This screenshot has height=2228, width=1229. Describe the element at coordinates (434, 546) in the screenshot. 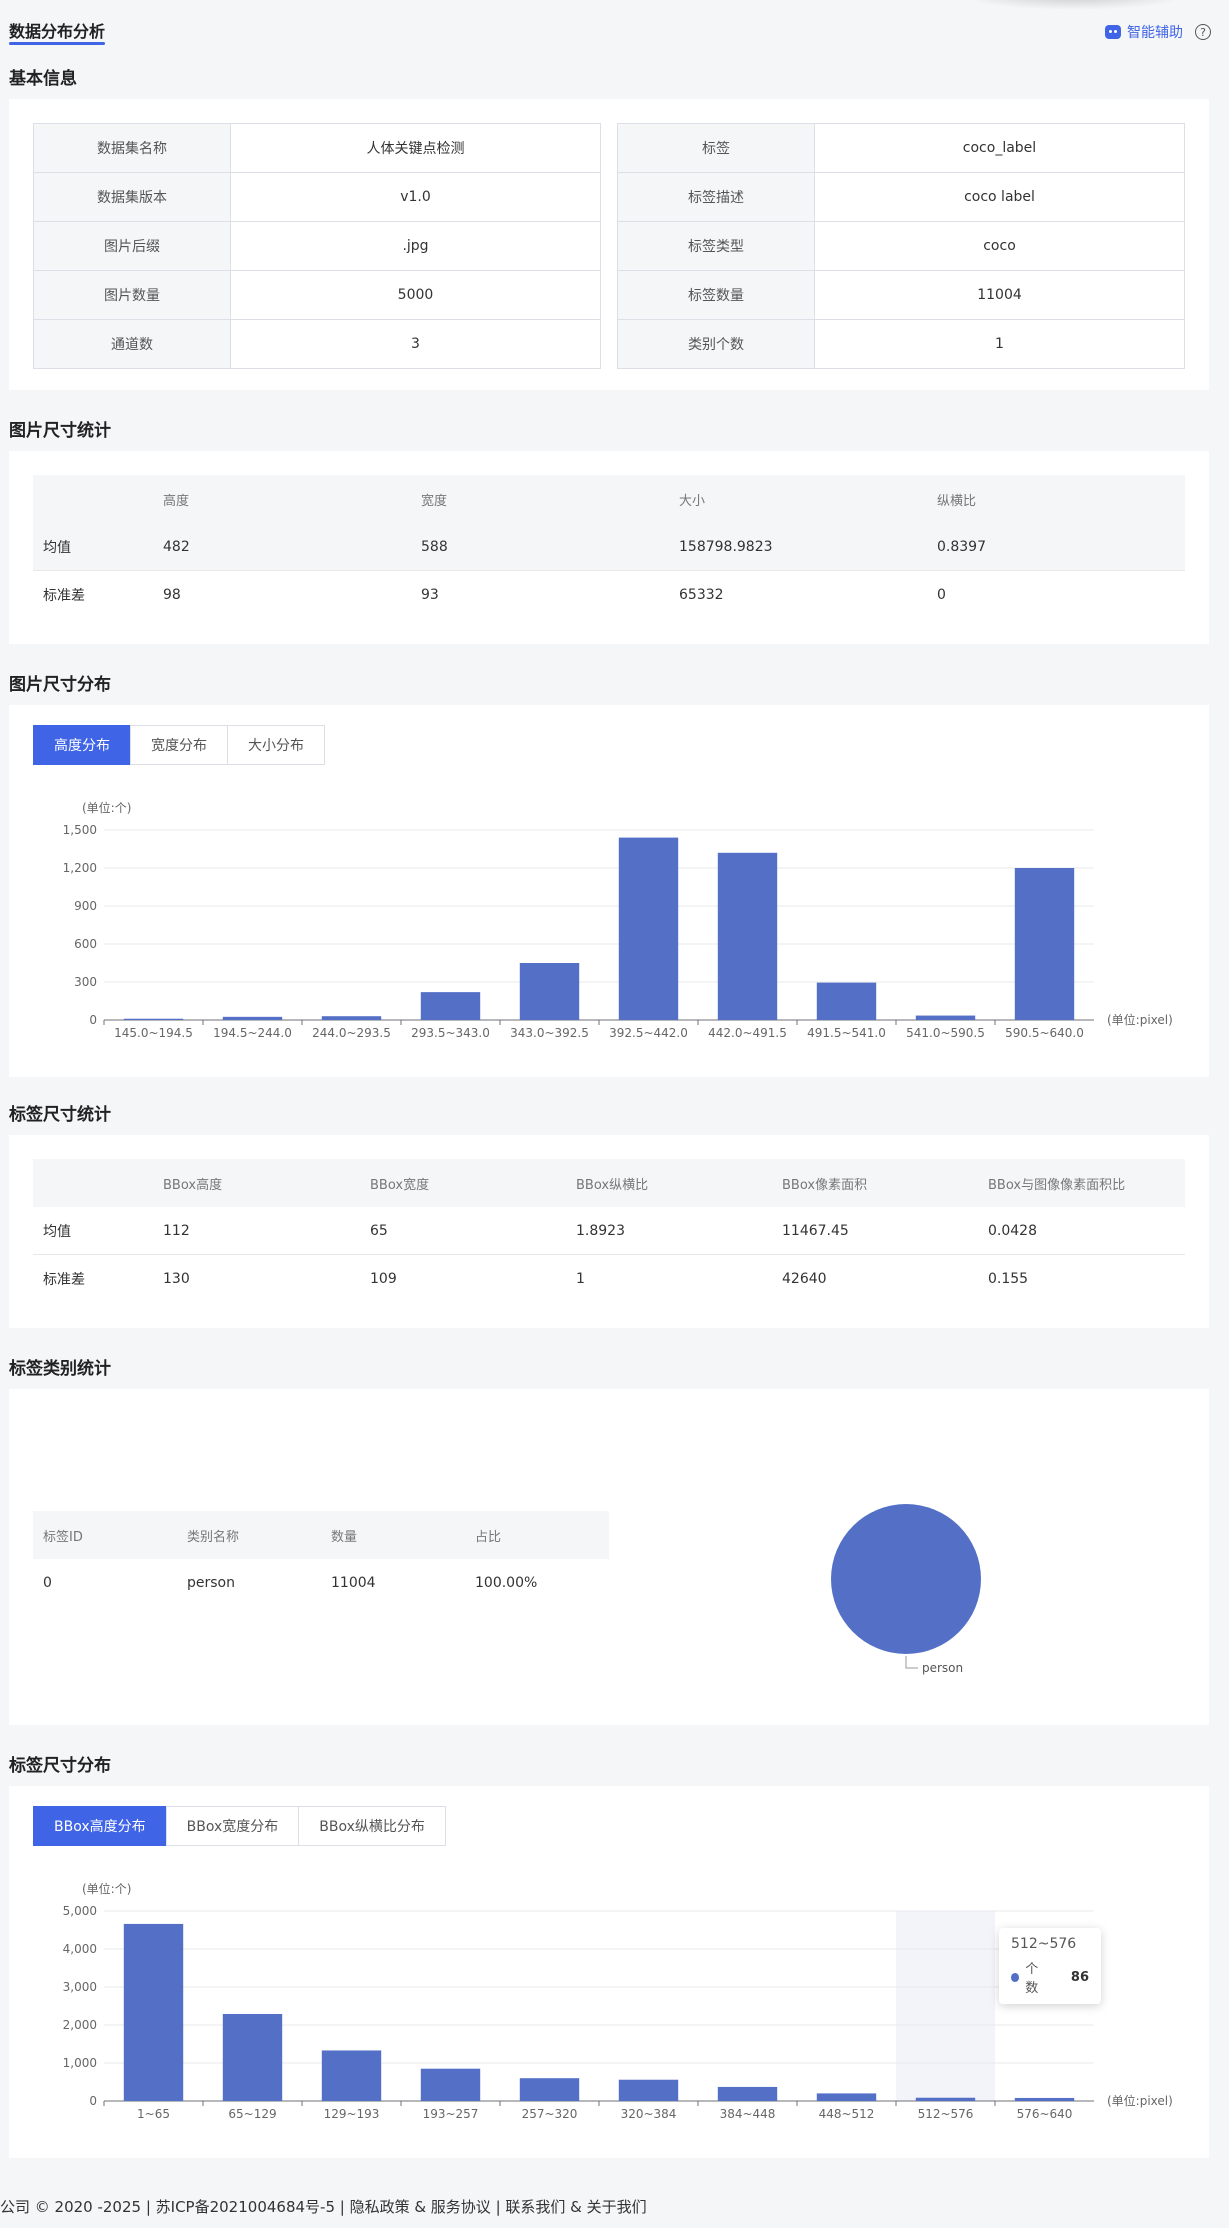

I see `cell: 588` at that location.